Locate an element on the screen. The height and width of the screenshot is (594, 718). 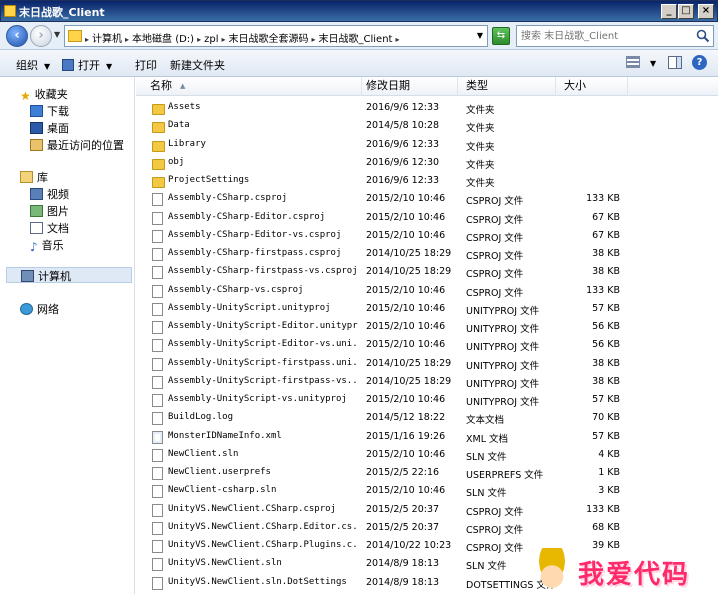
search-icon is located at coordinates (703, 36).